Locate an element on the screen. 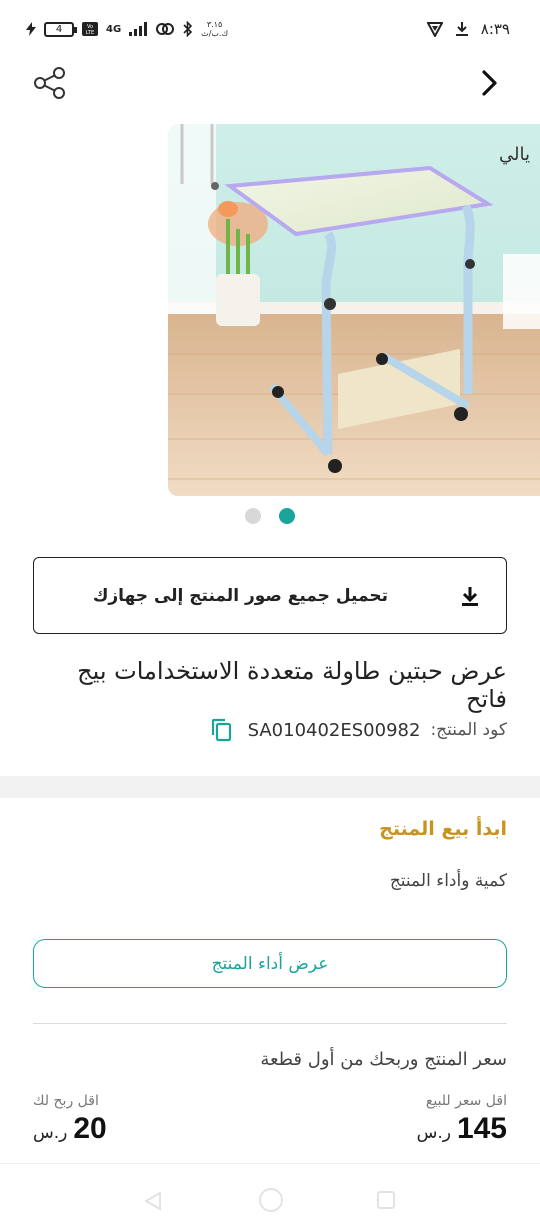  status-bar-left: 4 Vo LTE 4G ٣.١٥ ك.ب/ث is located at coordinates (127, 29).